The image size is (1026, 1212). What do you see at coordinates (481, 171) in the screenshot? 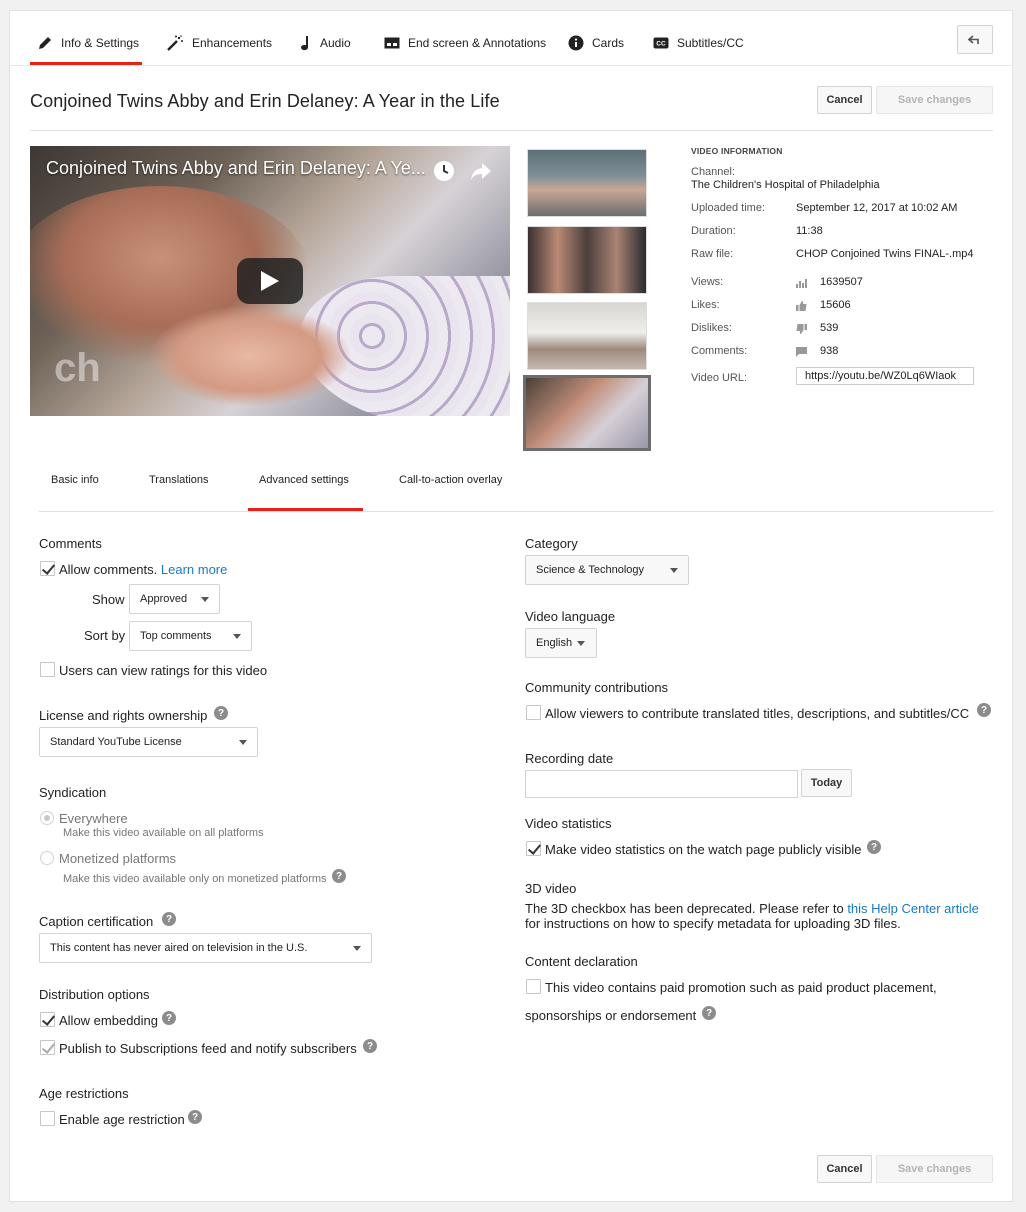
I see `share-icon` at bounding box center [481, 171].